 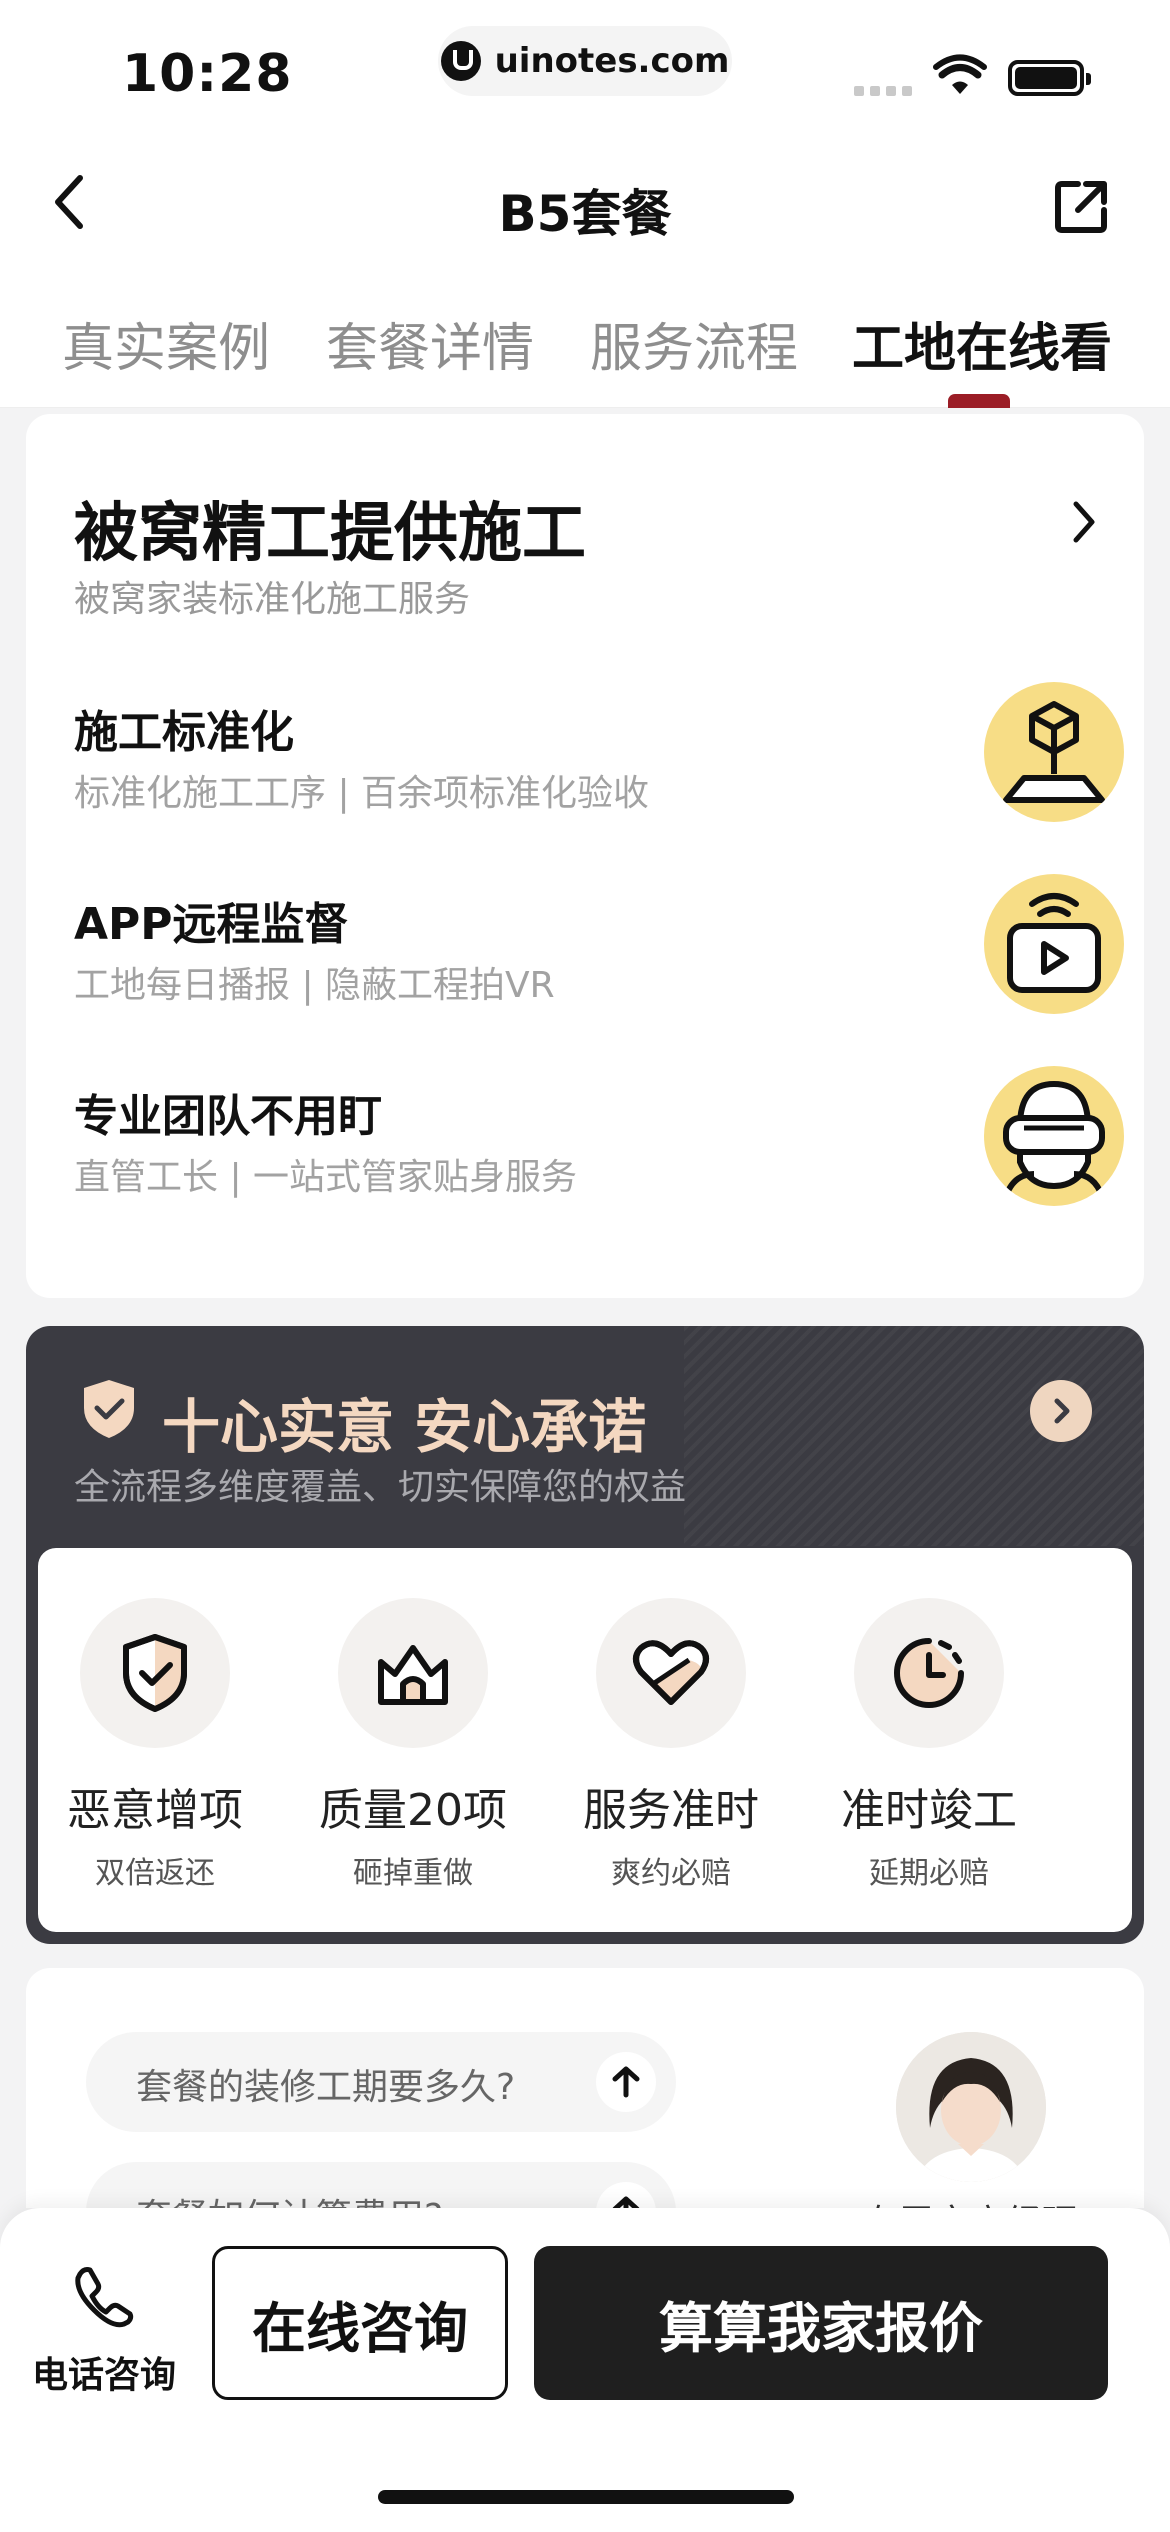 I want to click on feature-title: 专业团队不用盯, so click(x=228, y=1116).